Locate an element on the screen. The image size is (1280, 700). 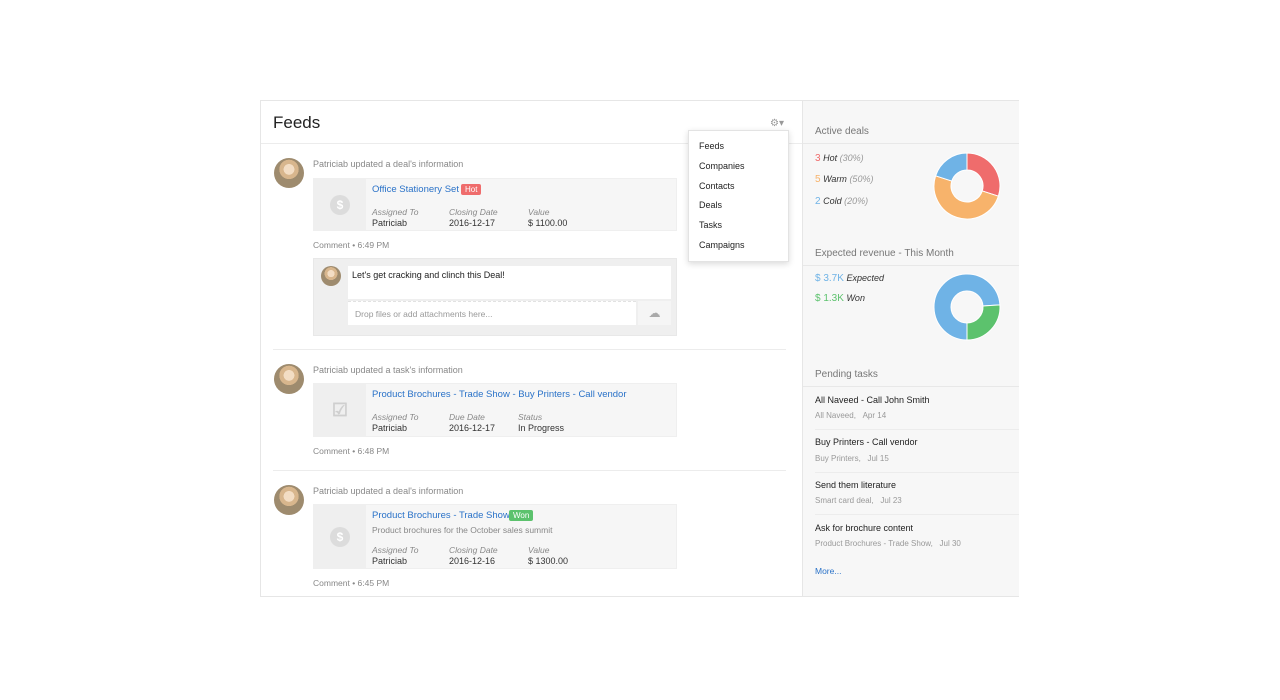
menu-item-feeds: Feeds is located at coordinates (711, 146).